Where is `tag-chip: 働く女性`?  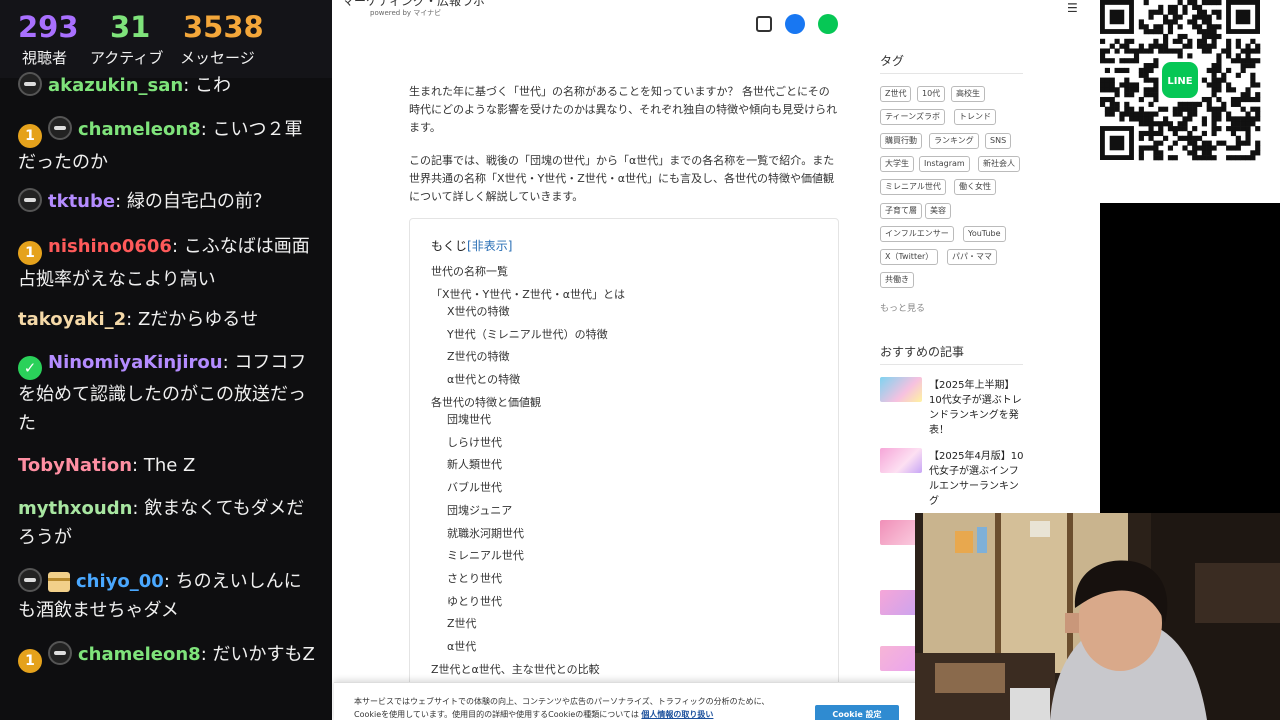
tag-chip: 働く女性 is located at coordinates (975, 187).